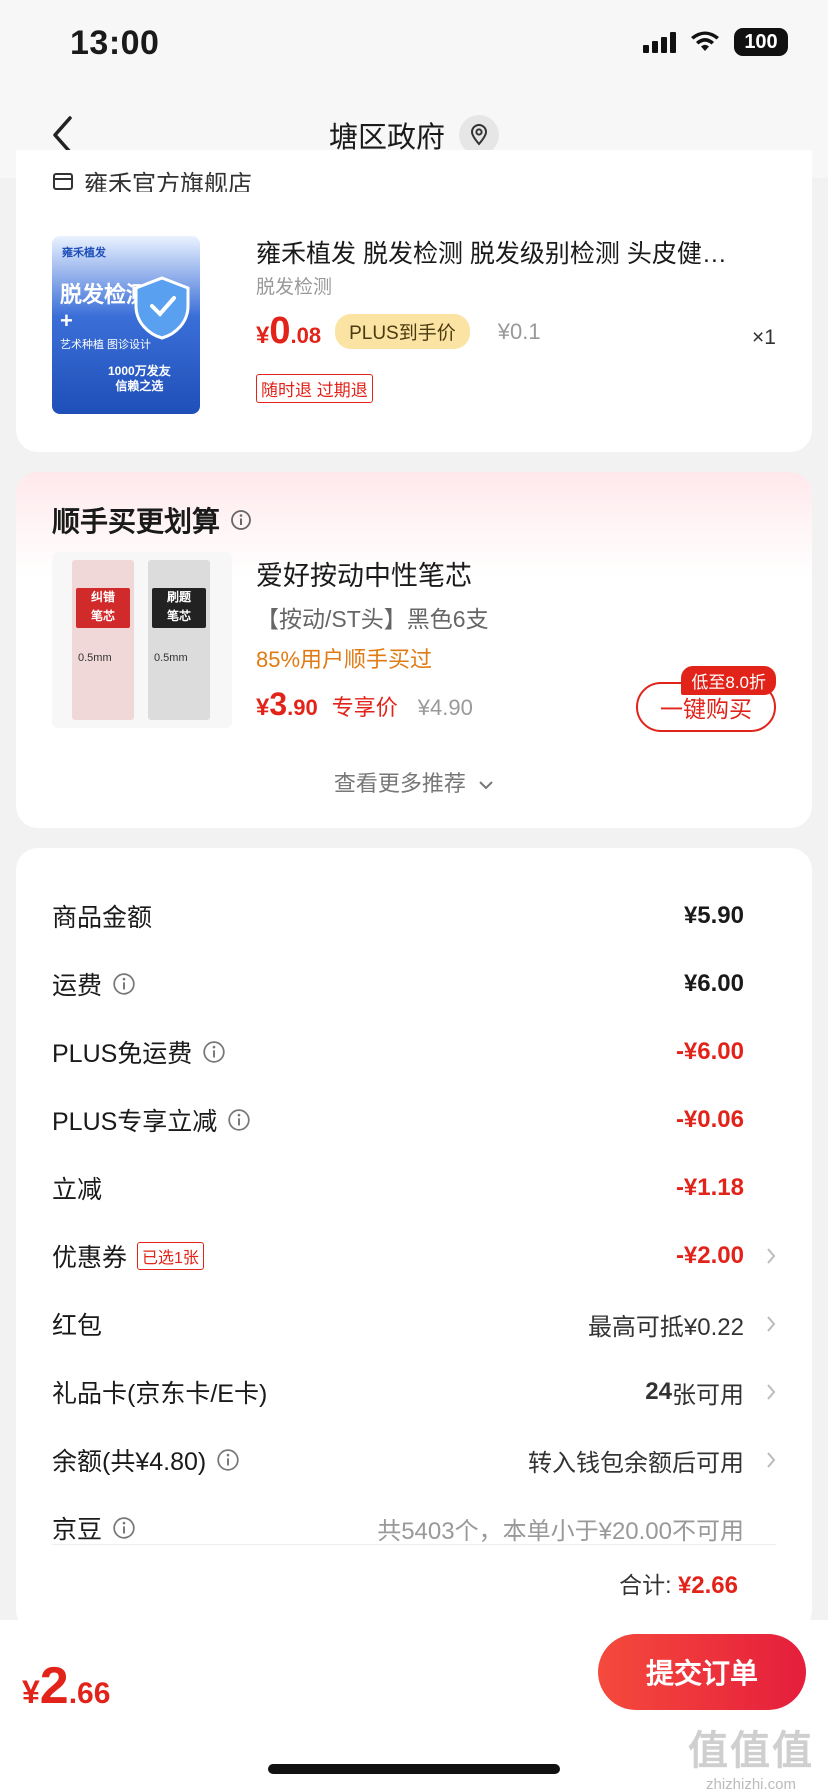 Image resolution: width=828 pixels, height=1792 pixels. What do you see at coordinates (126, 325) in the screenshot?
I see `product-image: 雍禾植发 脱发检测 + 艺术种植 图诊设计 1000万发友 信赖之选` at bounding box center [126, 325].